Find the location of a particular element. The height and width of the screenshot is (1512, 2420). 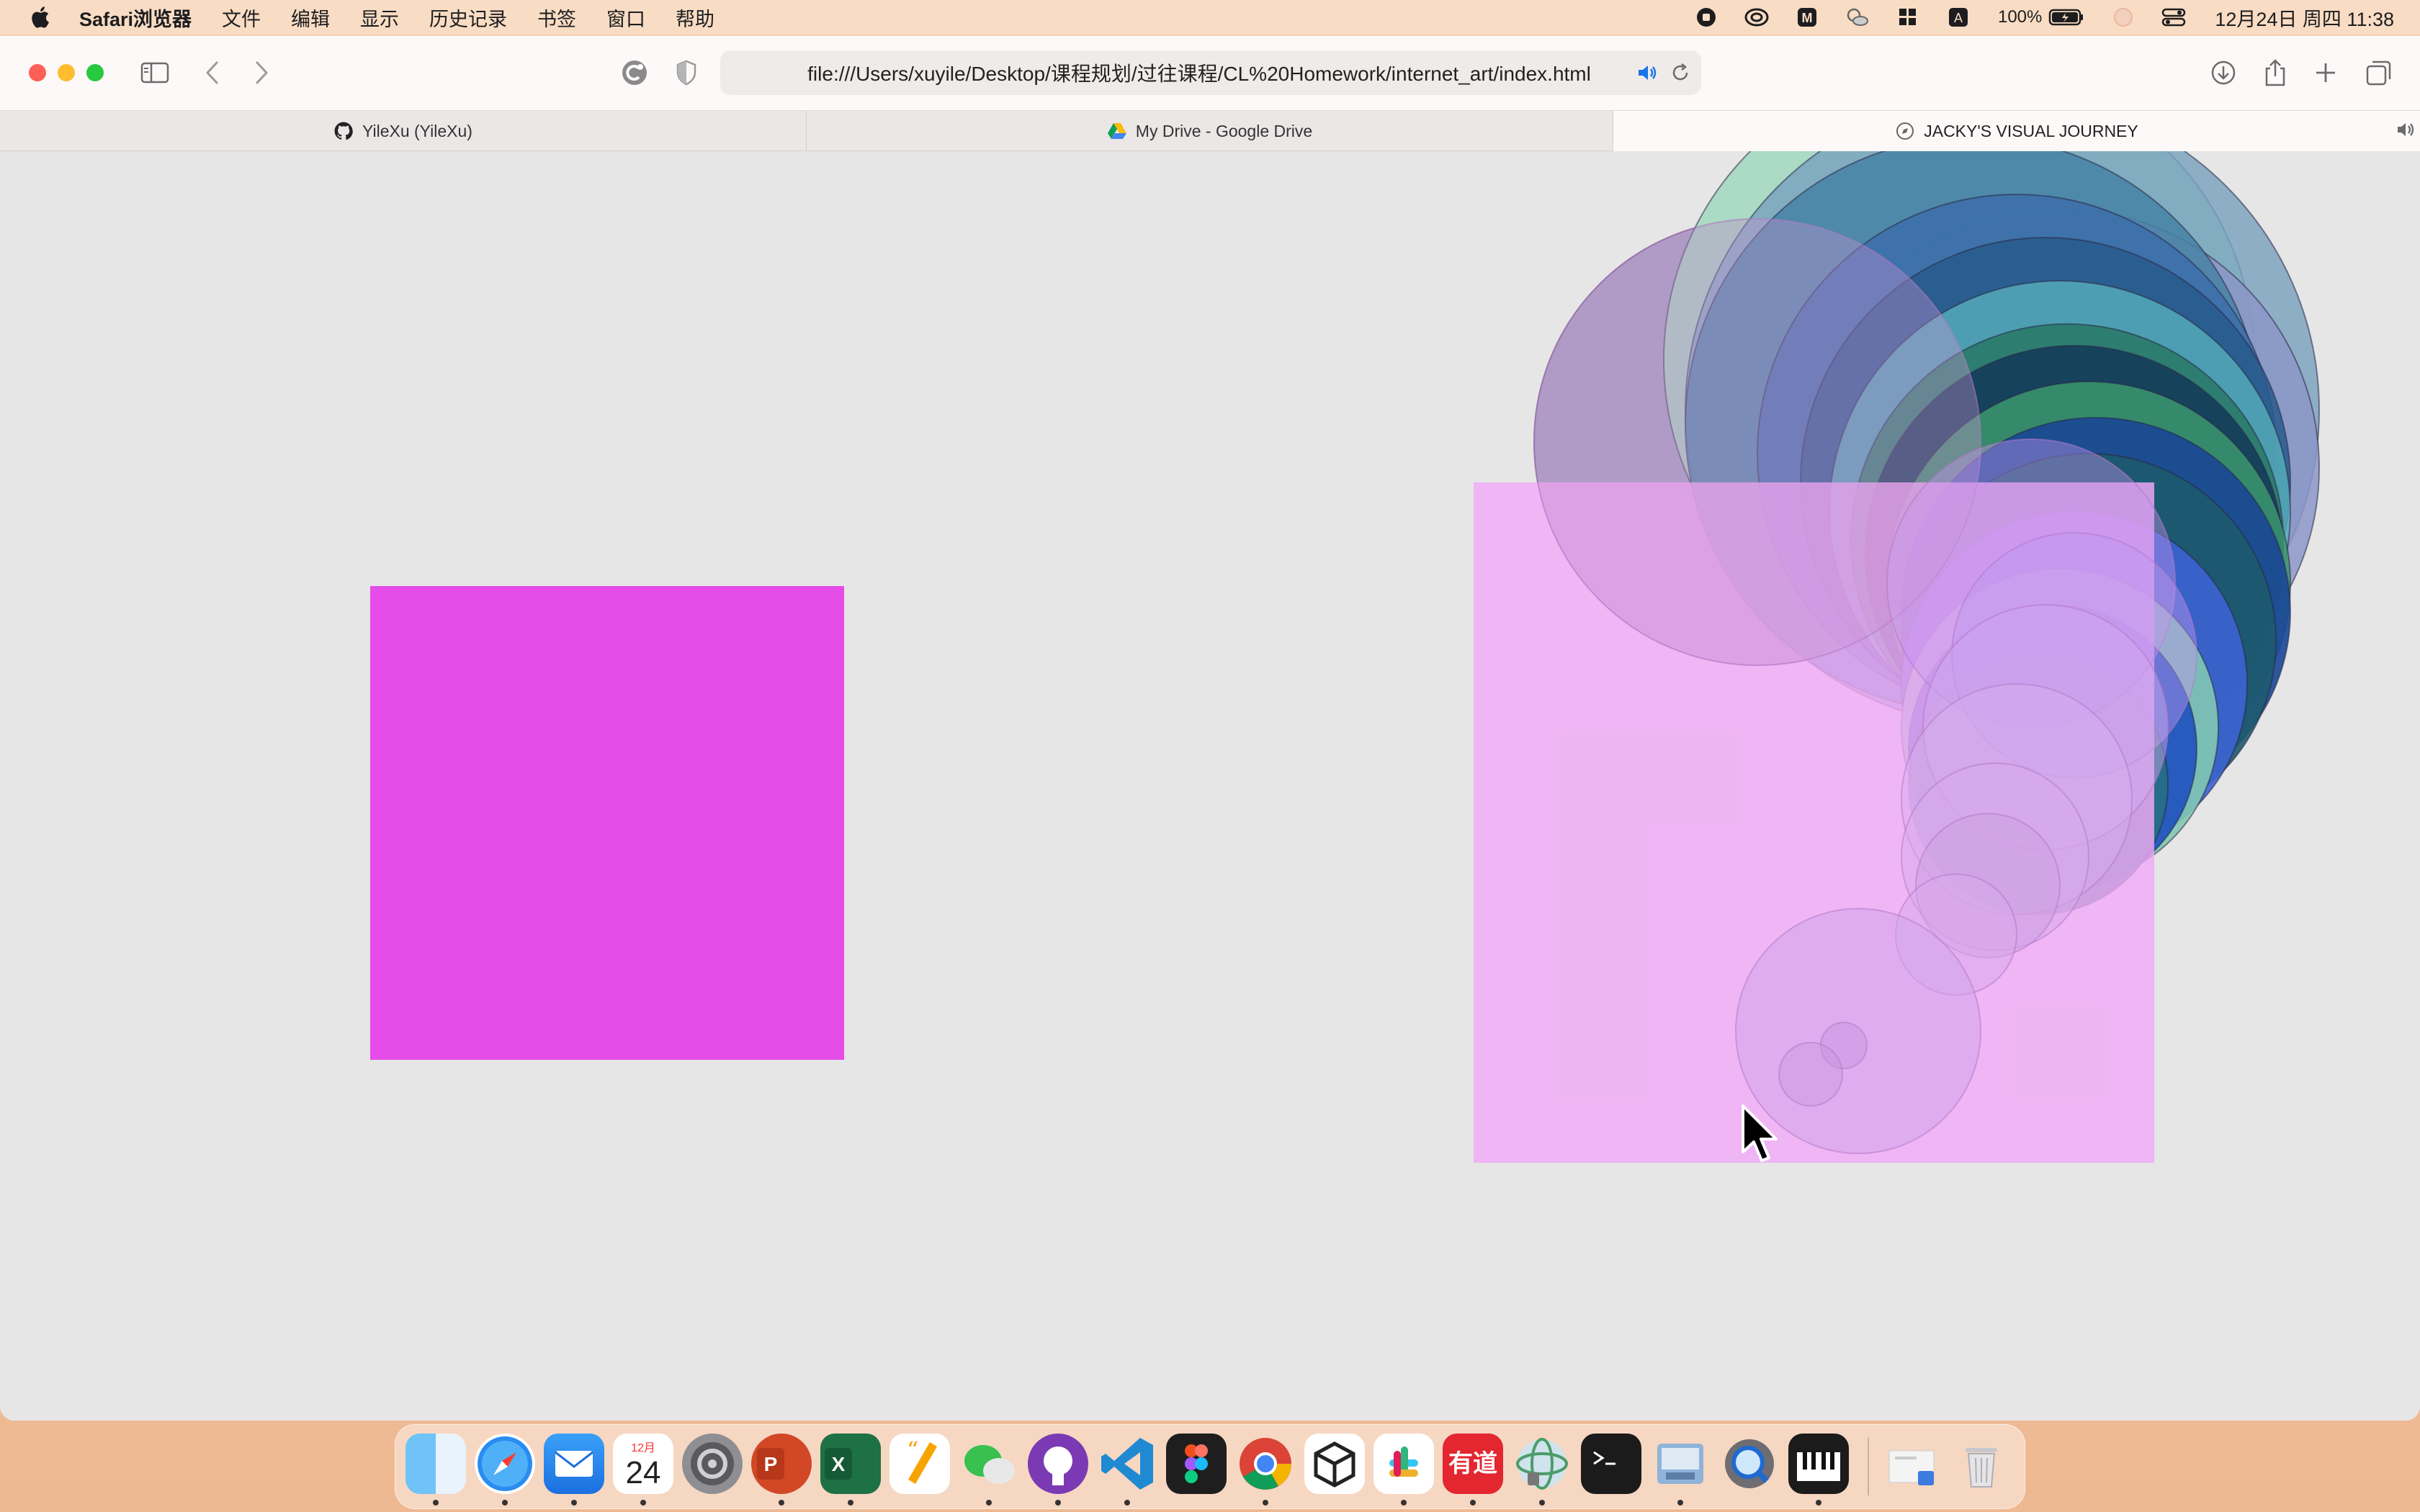

dock-separator is located at coordinates (1868, 1466).